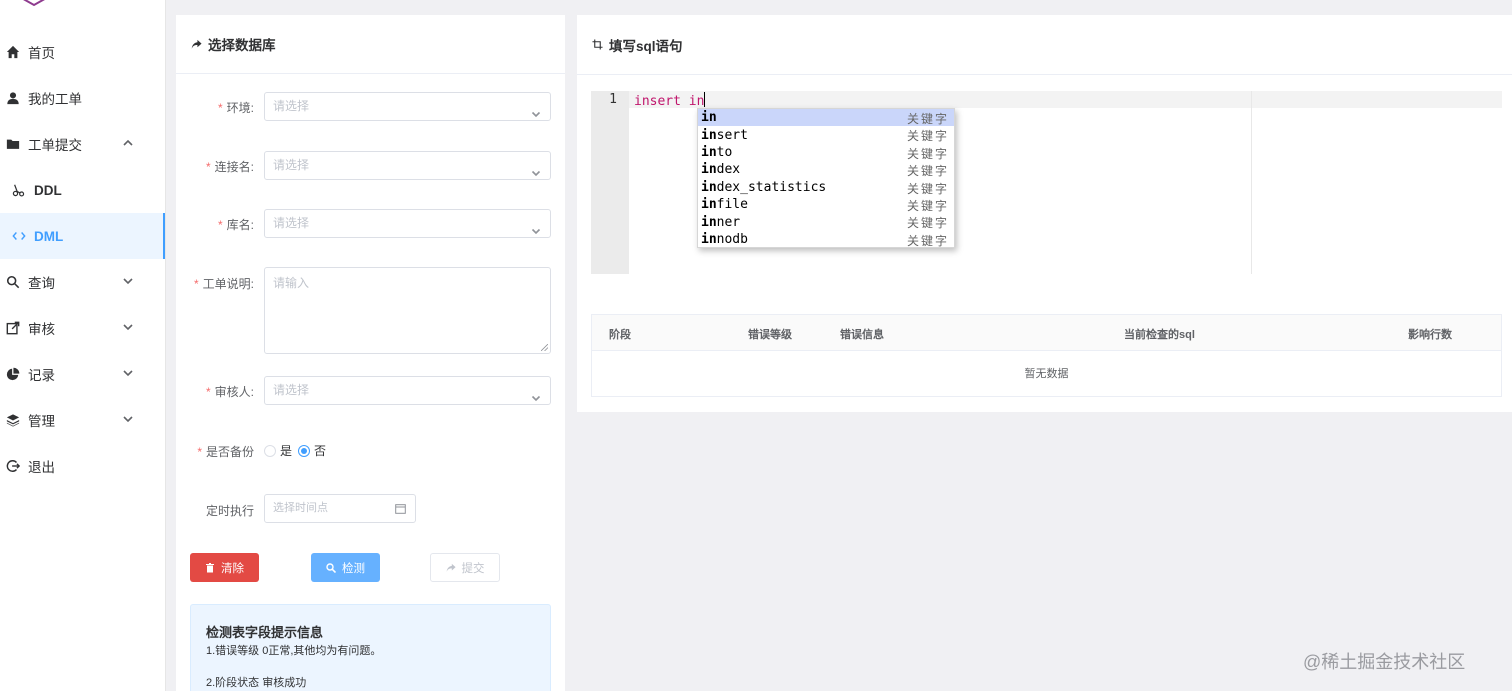 Image resolution: width=1512 pixels, height=691 pixels. What do you see at coordinates (265, 632) in the screenshot?
I see `tip-title: 检测表字段提示信息` at bounding box center [265, 632].